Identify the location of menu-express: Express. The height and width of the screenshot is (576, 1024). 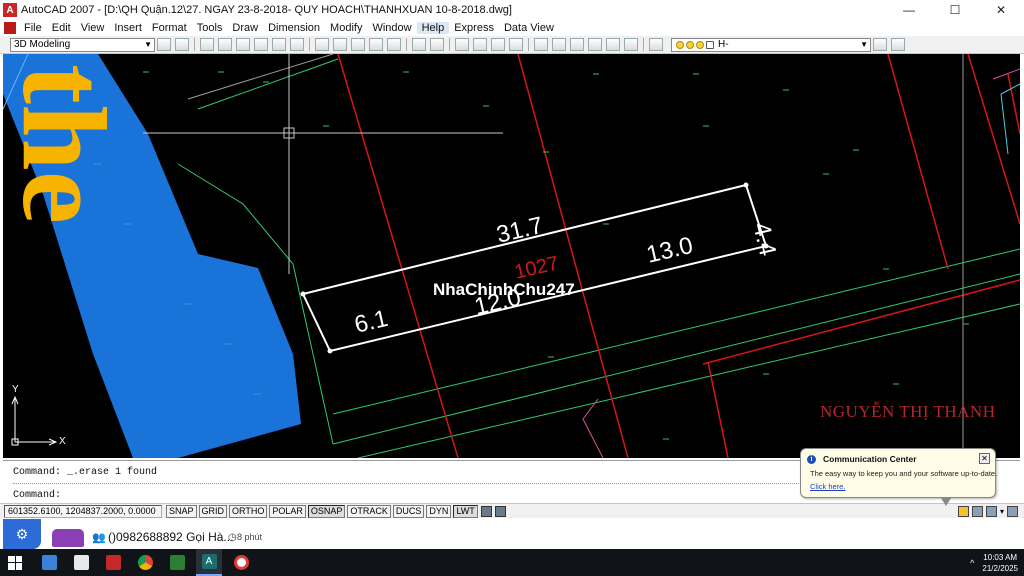
(474, 28).